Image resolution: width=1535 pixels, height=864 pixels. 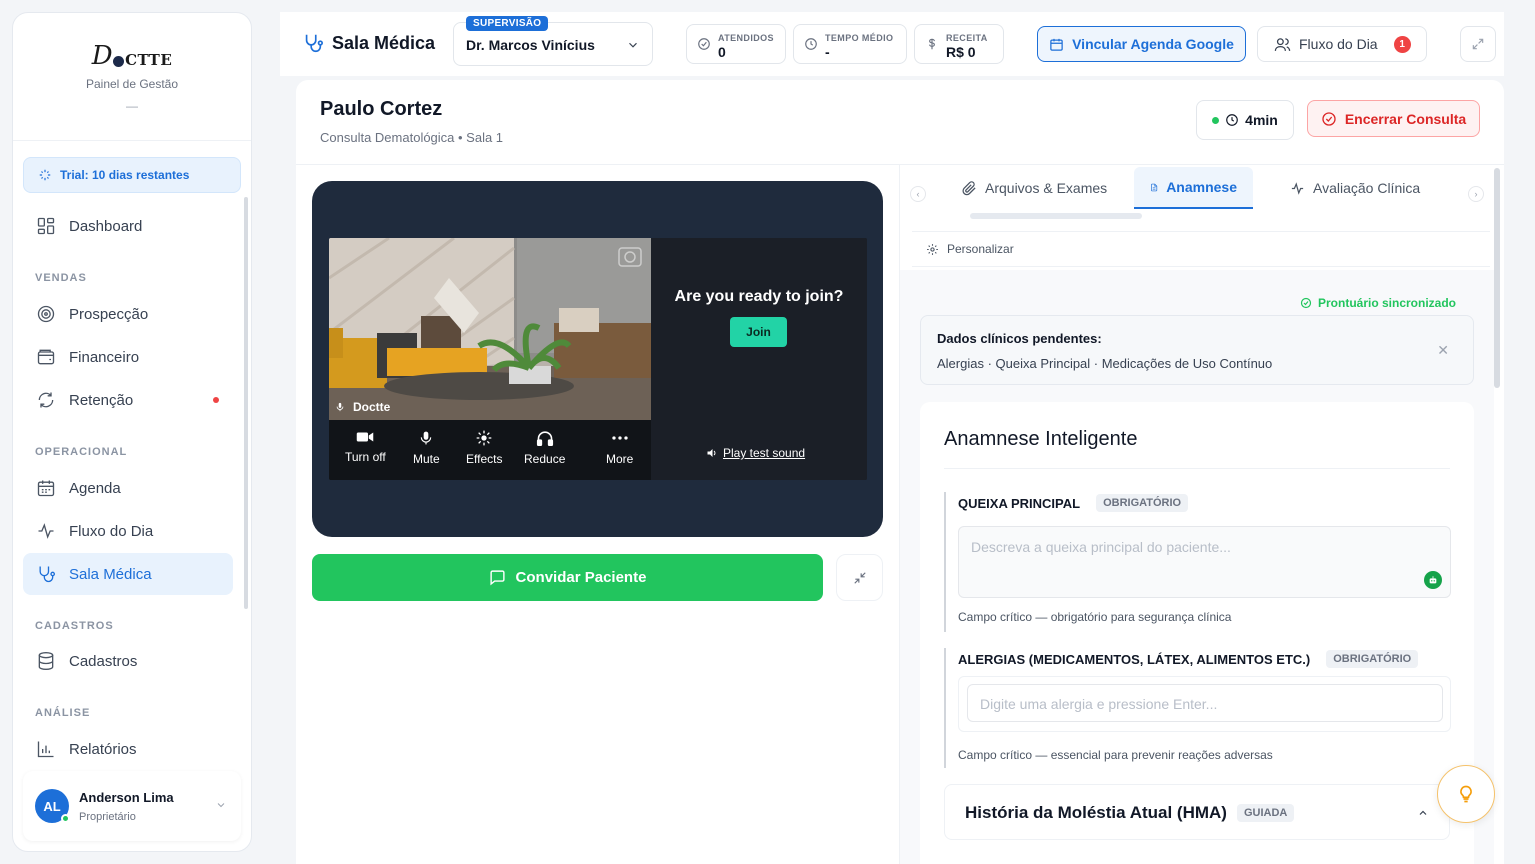 What do you see at coordinates (132, 84) in the screenshot?
I see `brand-subtitle: Painel de Gestão` at bounding box center [132, 84].